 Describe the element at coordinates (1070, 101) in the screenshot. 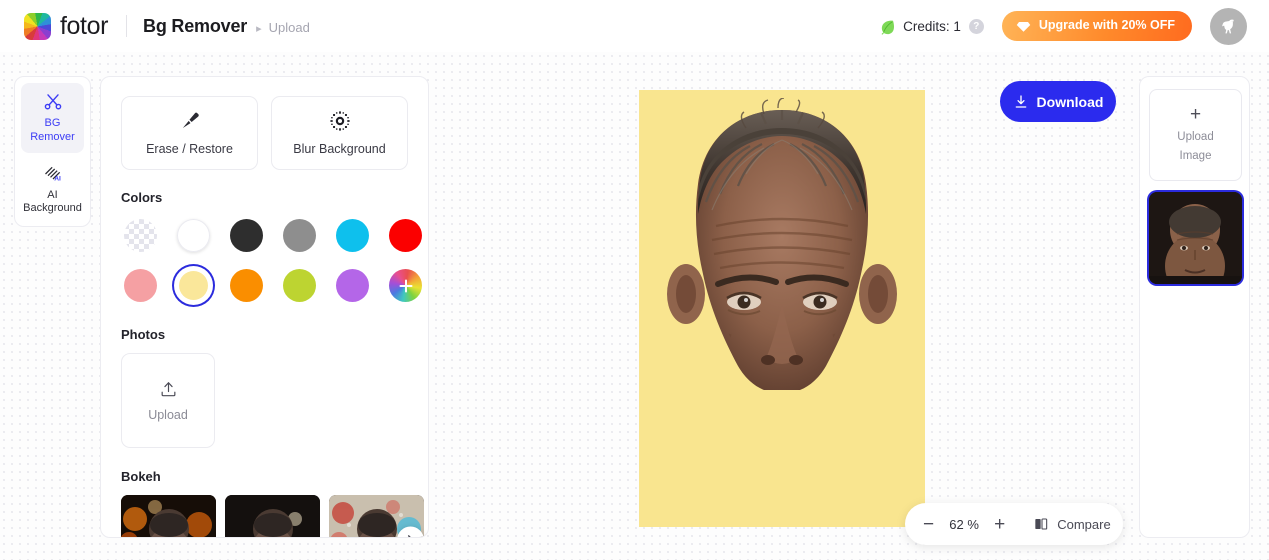

I see `download-button-label: Download` at that location.